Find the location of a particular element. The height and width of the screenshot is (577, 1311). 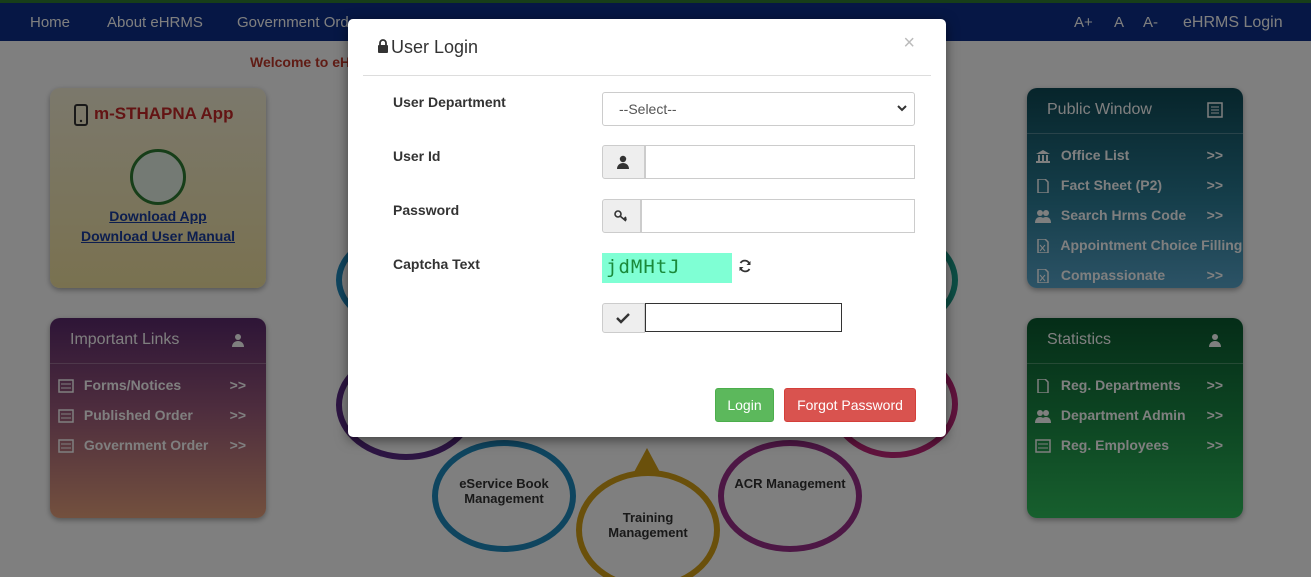

key-addon is located at coordinates (621, 216).